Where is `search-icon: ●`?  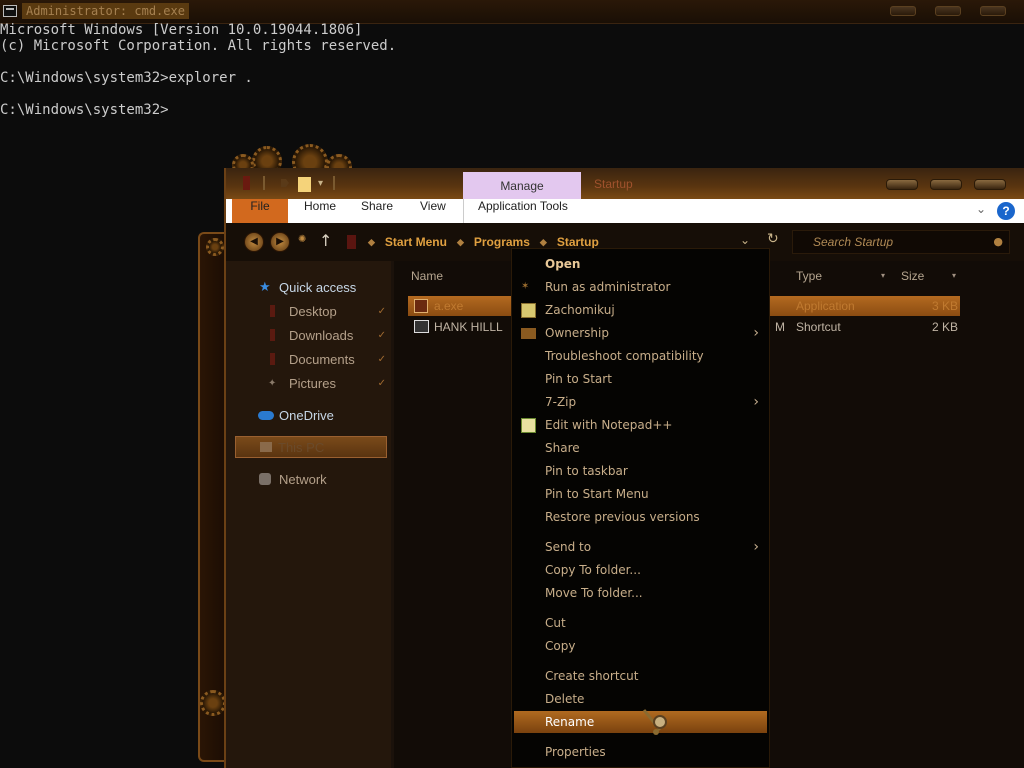 search-icon: ● is located at coordinates (998, 241).